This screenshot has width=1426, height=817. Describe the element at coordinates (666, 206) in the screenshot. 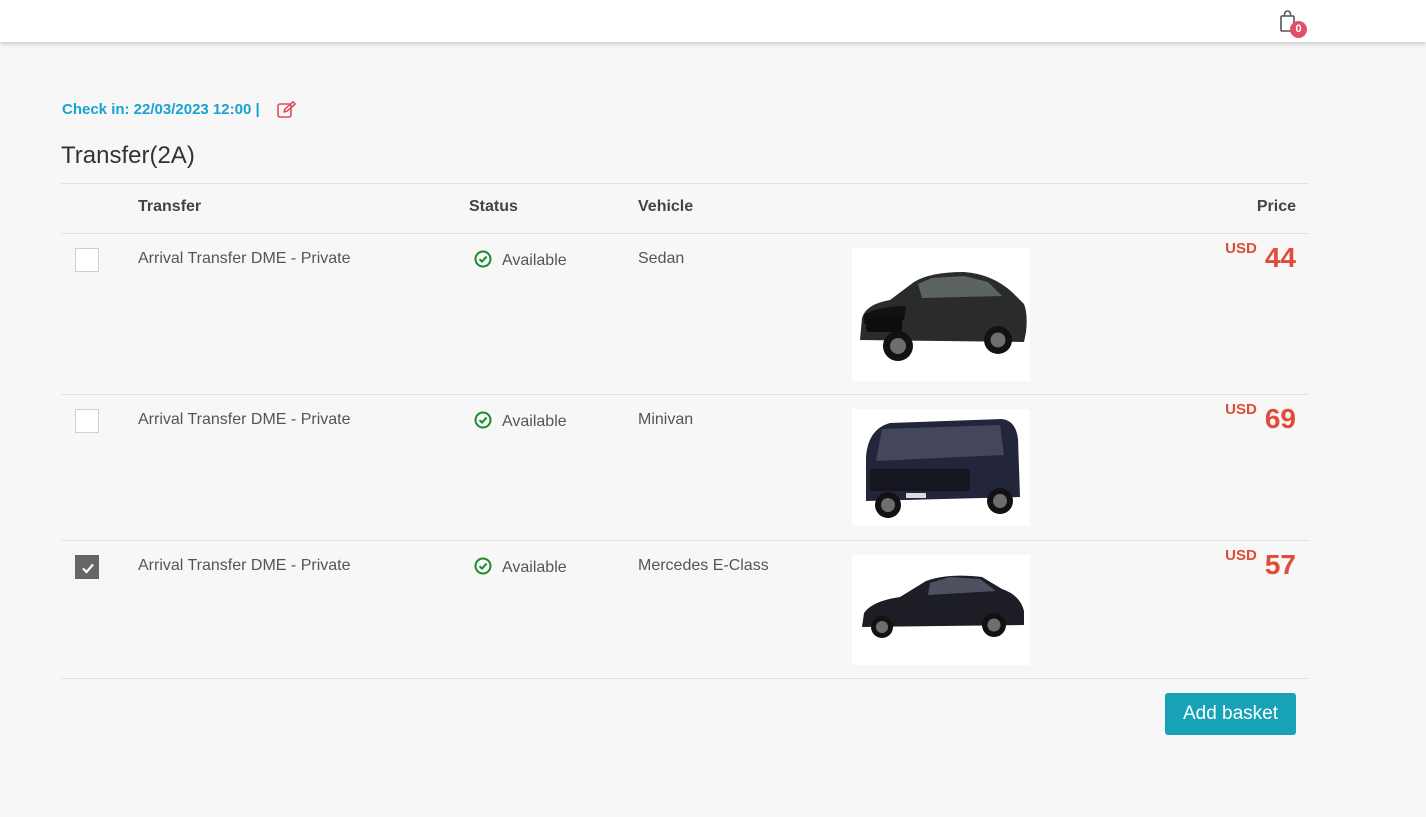

I see `column-header-vehicle: Vehicle` at that location.